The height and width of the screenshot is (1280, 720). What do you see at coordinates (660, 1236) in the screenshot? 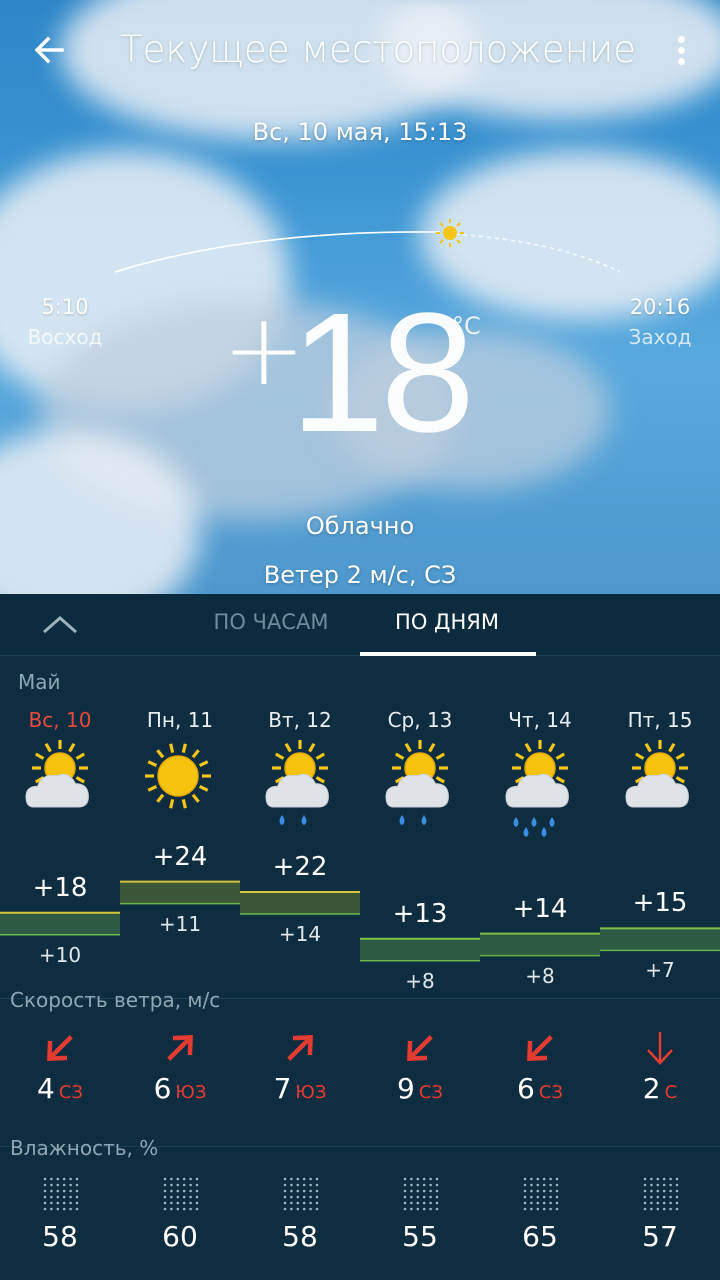
I see `humidity-value: 57` at bounding box center [660, 1236].